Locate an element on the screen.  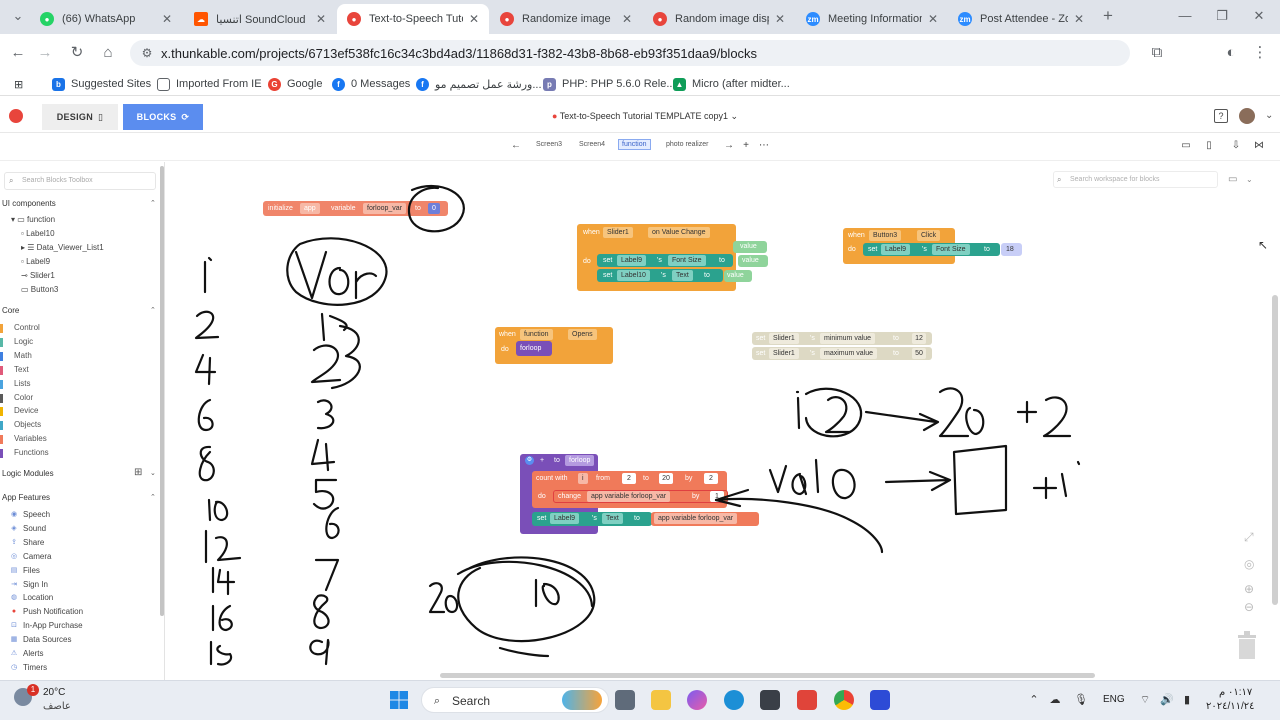
tree-item-button3: ▭ Button3 is located at coordinates (39, 289).